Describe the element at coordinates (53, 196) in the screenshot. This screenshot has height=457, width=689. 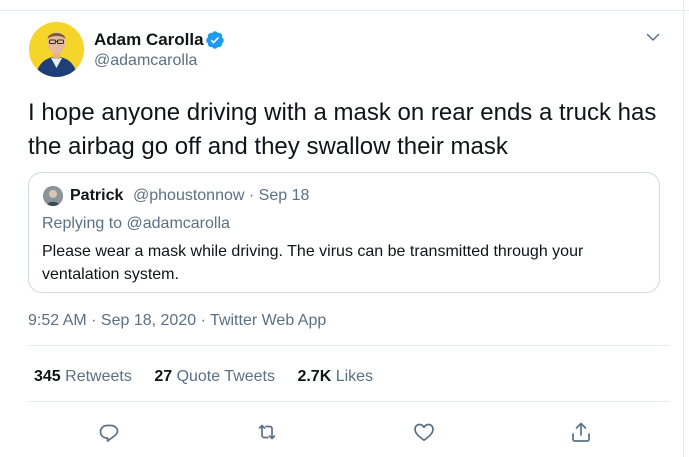
I see `quote-author-avatar` at that location.